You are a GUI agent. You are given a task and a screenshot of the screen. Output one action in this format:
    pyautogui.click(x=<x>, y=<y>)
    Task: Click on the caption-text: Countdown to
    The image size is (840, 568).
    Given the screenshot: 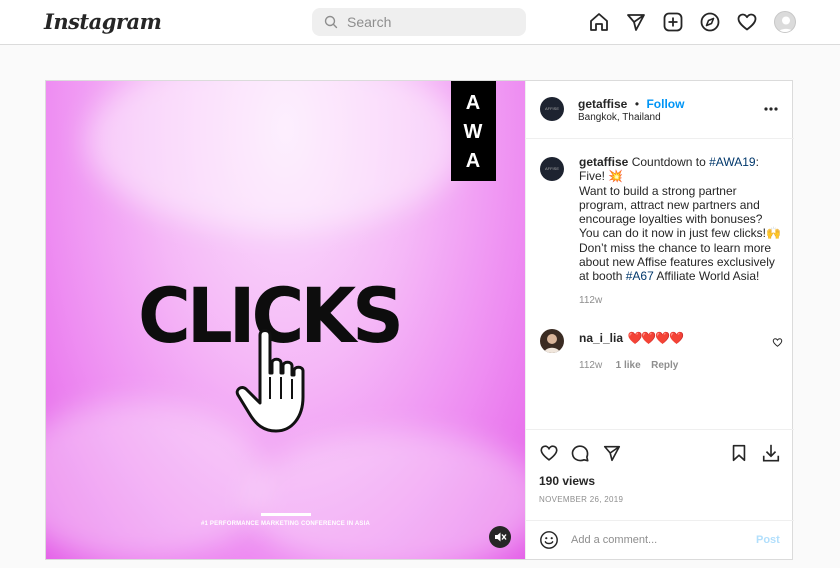 What is the action you would take?
    pyautogui.click(x=670, y=162)
    